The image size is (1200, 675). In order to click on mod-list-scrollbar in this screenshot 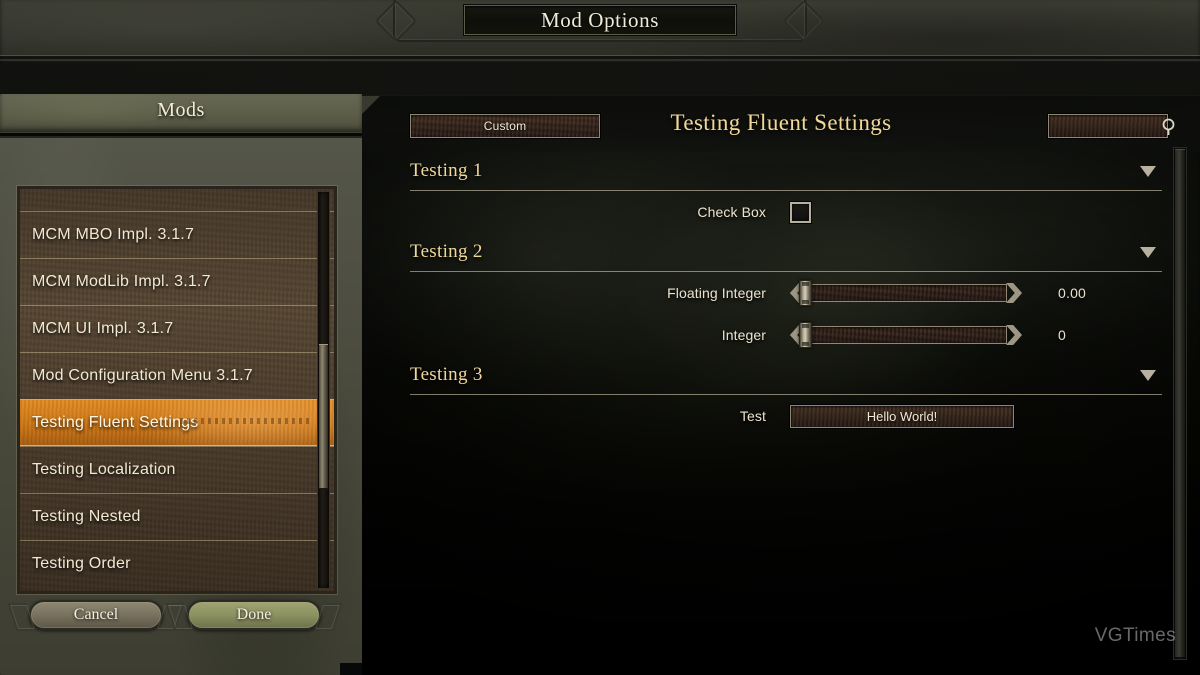, I will do `click(323, 390)`.